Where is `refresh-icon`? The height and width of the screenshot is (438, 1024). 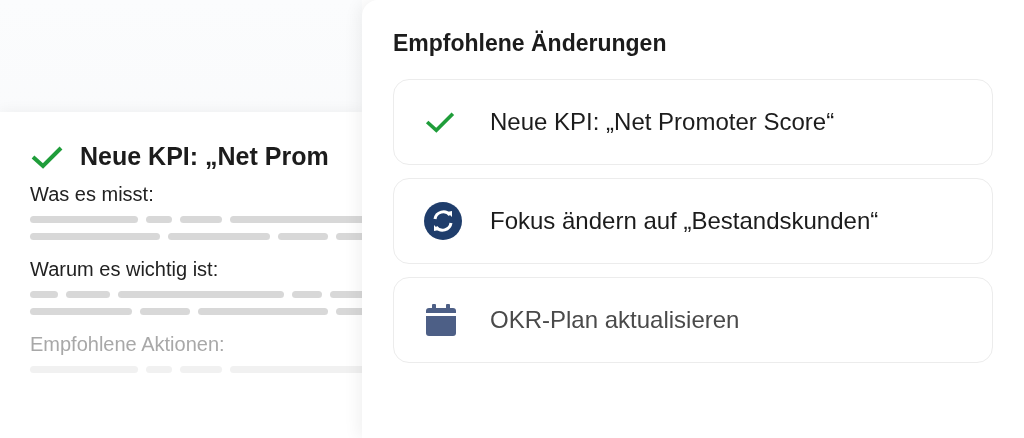 refresh-icon is located at coordinates (443, 221).